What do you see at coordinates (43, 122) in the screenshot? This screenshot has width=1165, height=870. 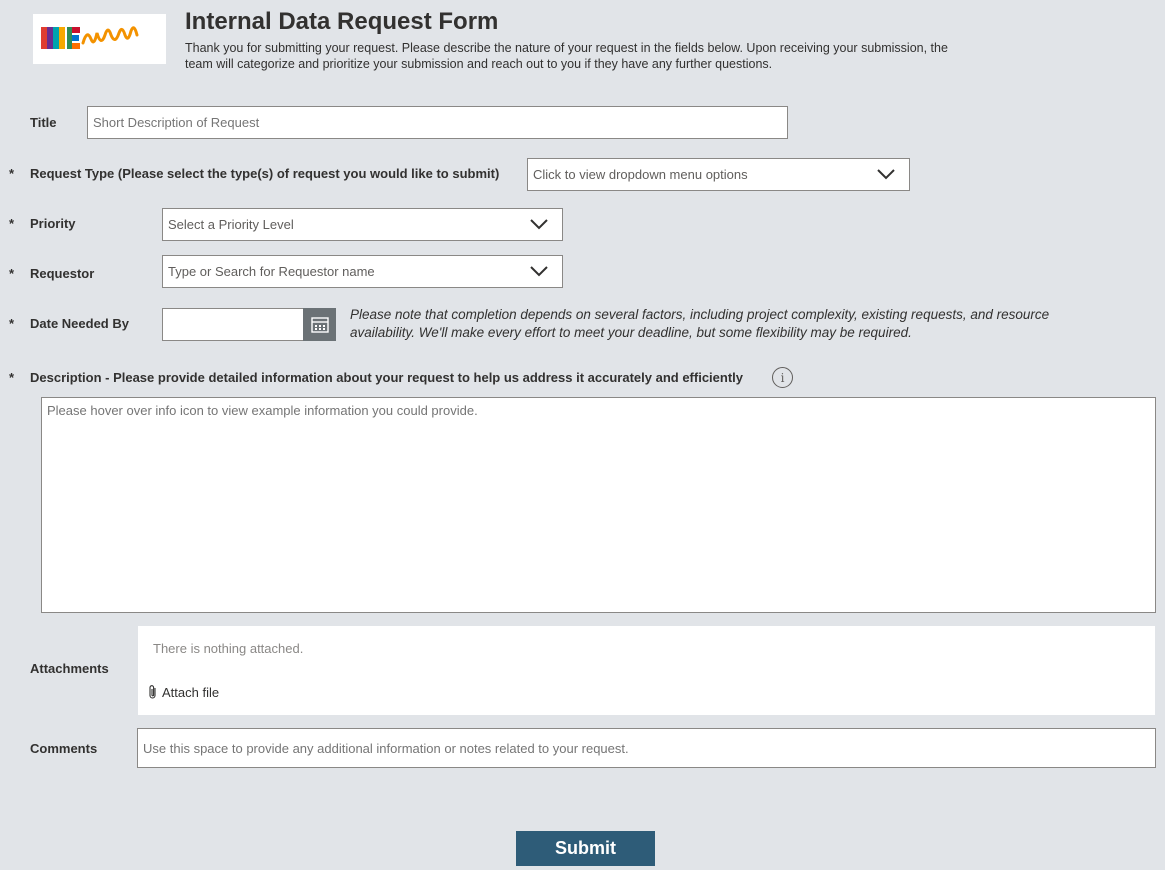 I see `title-label: Title` at bounding box center [43, 122].